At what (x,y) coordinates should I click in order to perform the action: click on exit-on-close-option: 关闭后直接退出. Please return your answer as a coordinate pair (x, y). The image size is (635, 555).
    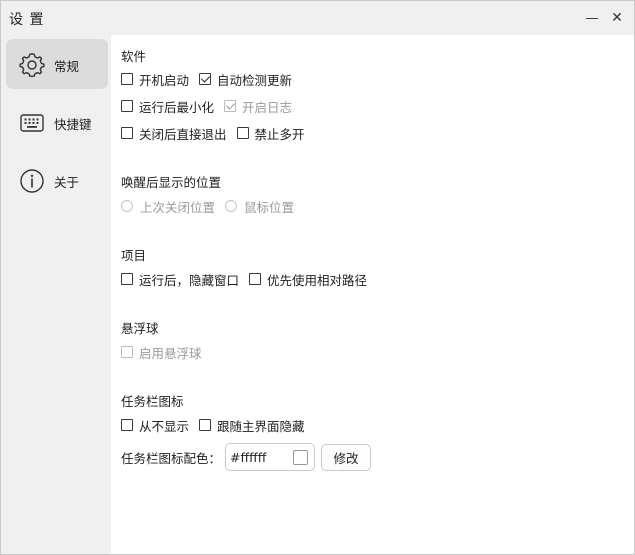
    Looking at the image, I should click on (174, 133).